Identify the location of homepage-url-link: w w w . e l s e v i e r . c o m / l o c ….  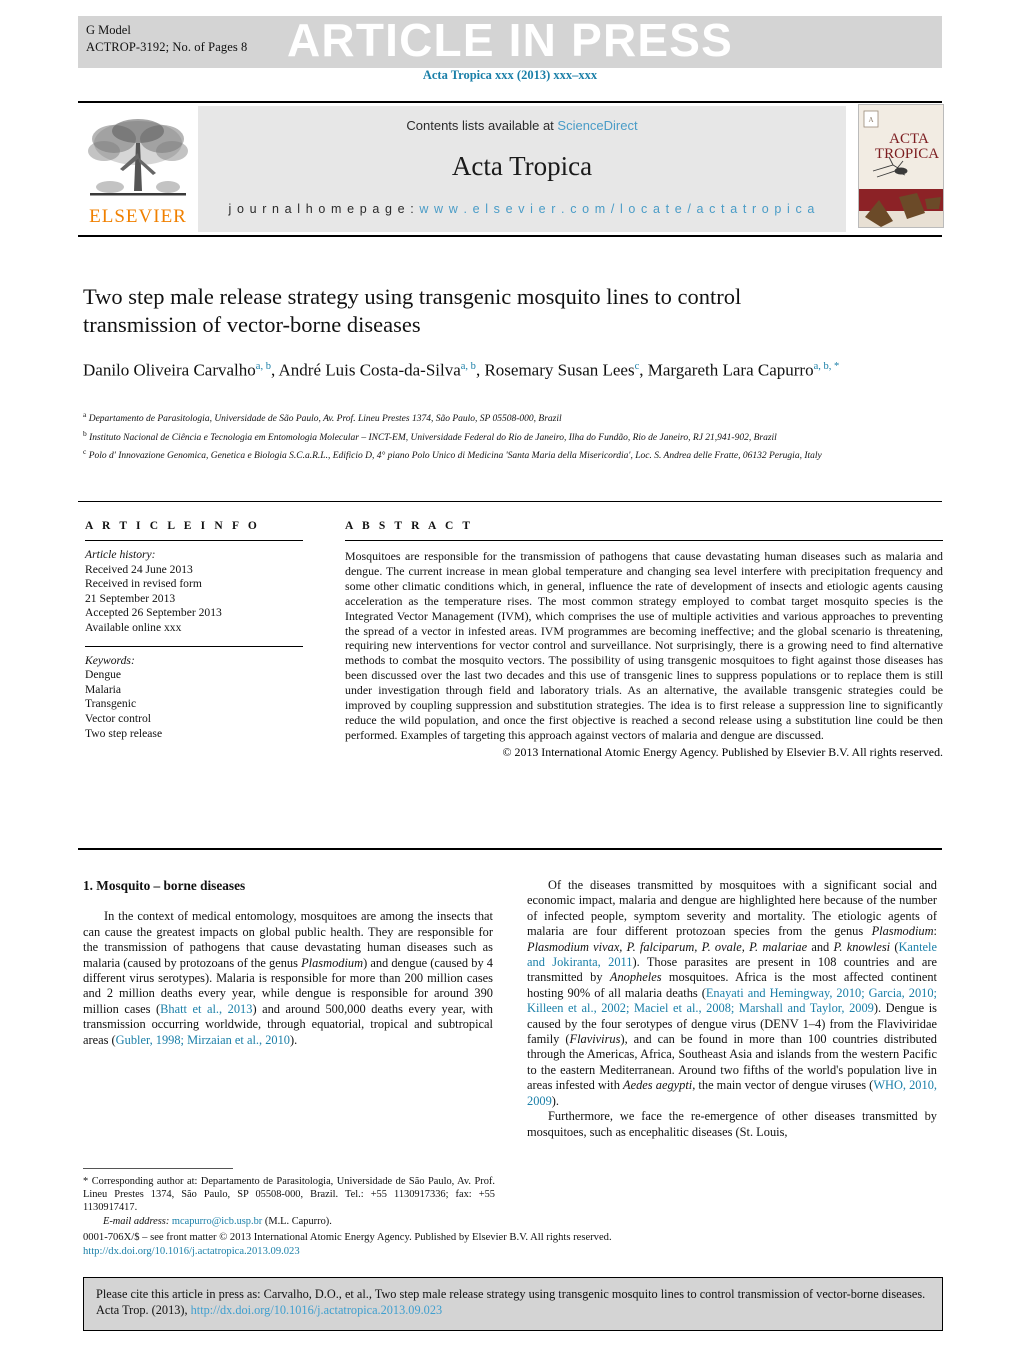
(617, 209).